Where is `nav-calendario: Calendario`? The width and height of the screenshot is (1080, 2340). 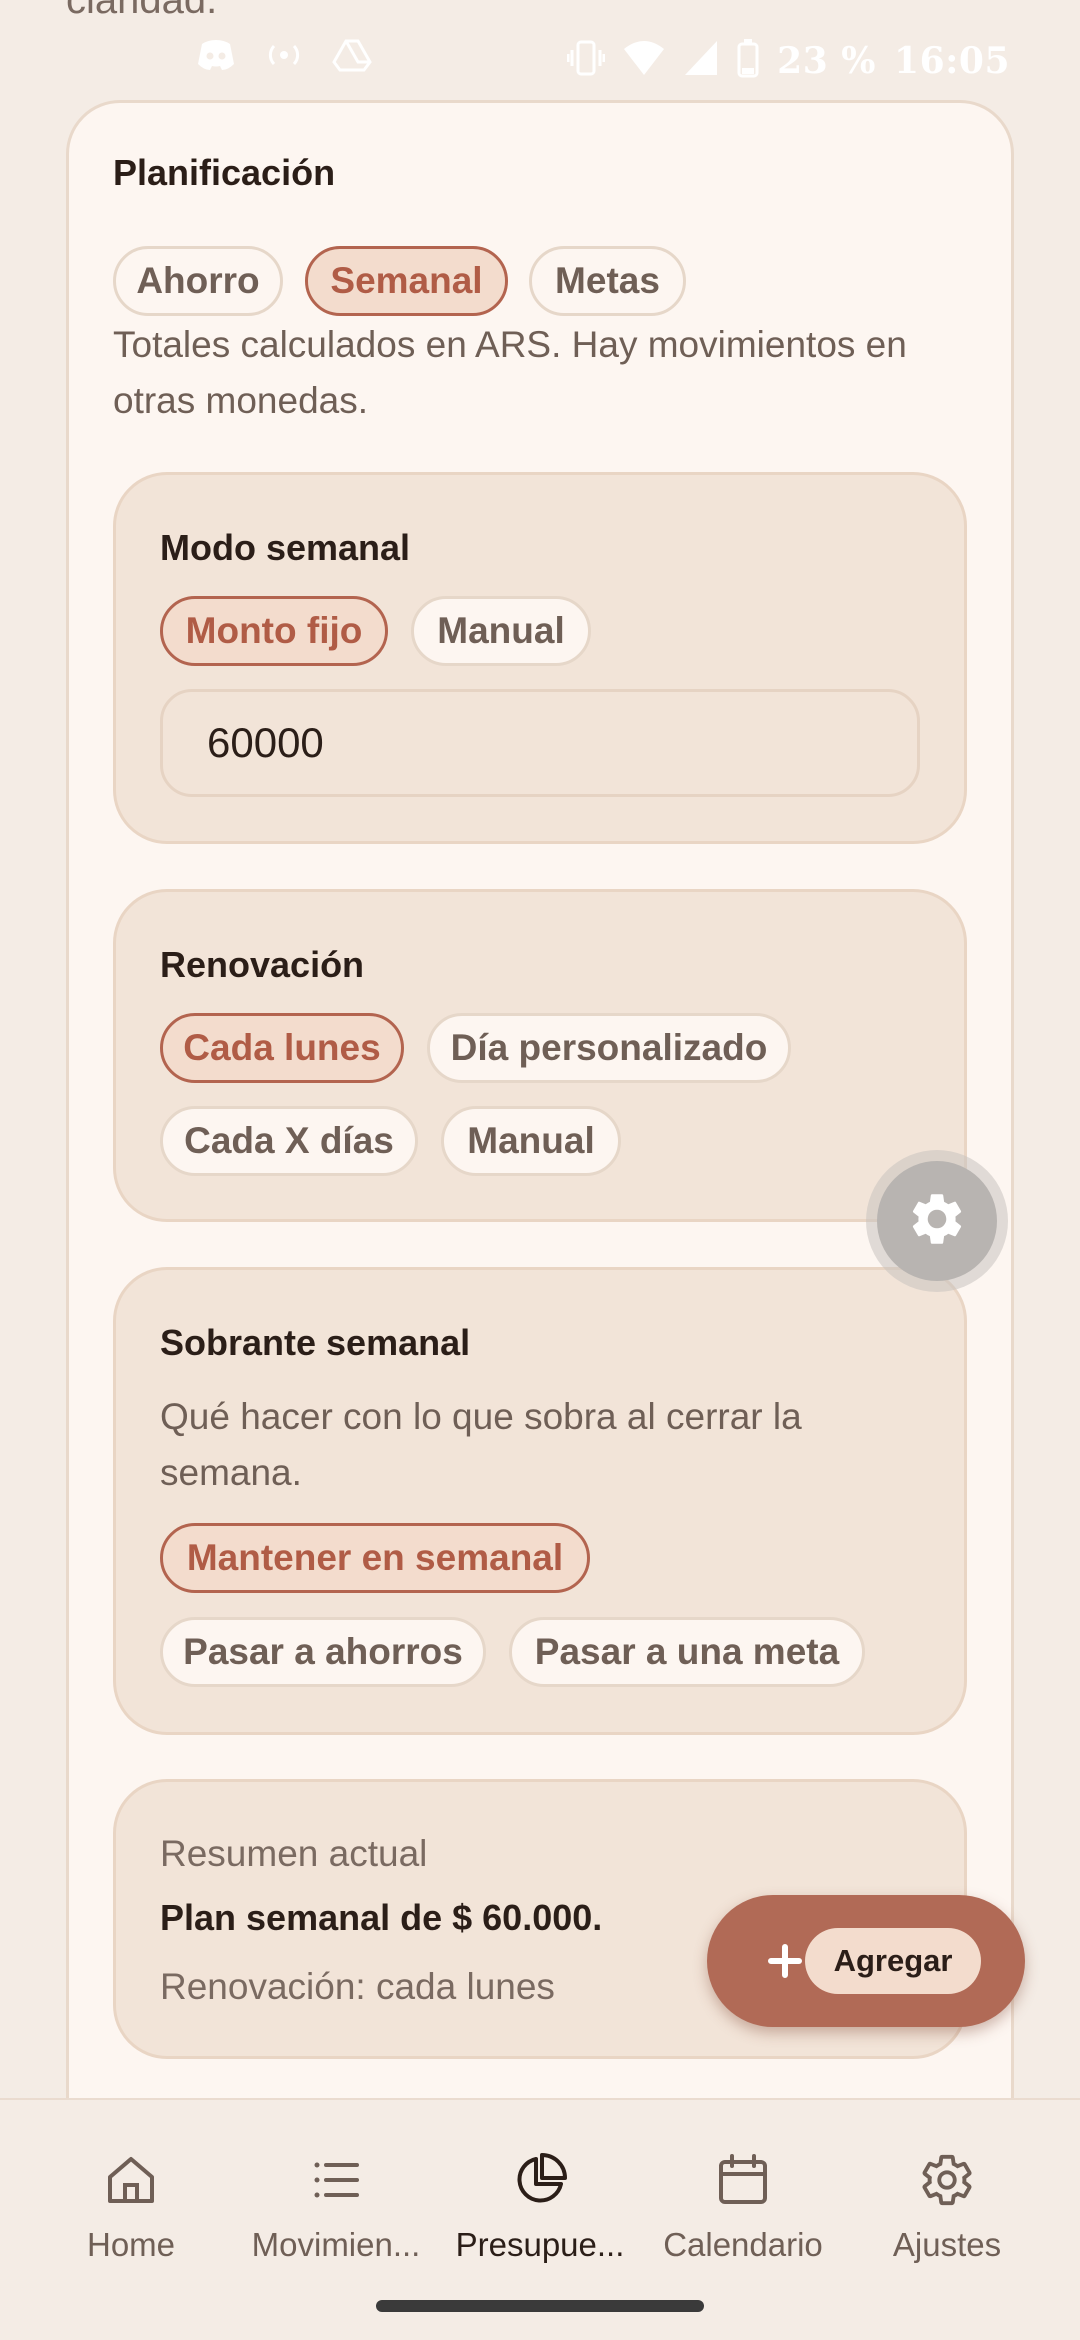 nav-calendario: Calendario is located at coordinates (743, 2207).